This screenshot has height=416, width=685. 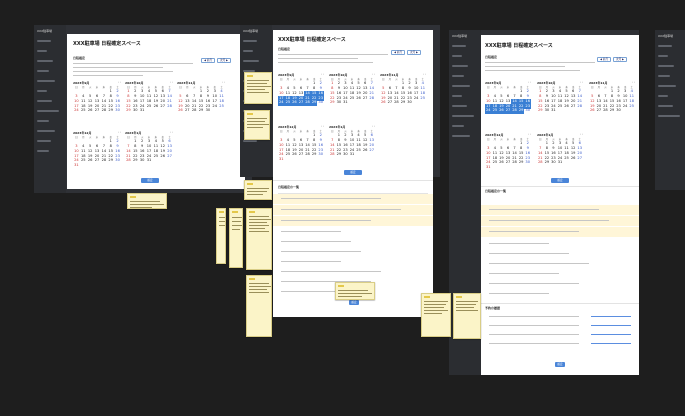 What do you see at coordinates (398, 52) in the screenshot?
I see `prev-month-button: ◀ 前月` at bounding box center [398, 52].